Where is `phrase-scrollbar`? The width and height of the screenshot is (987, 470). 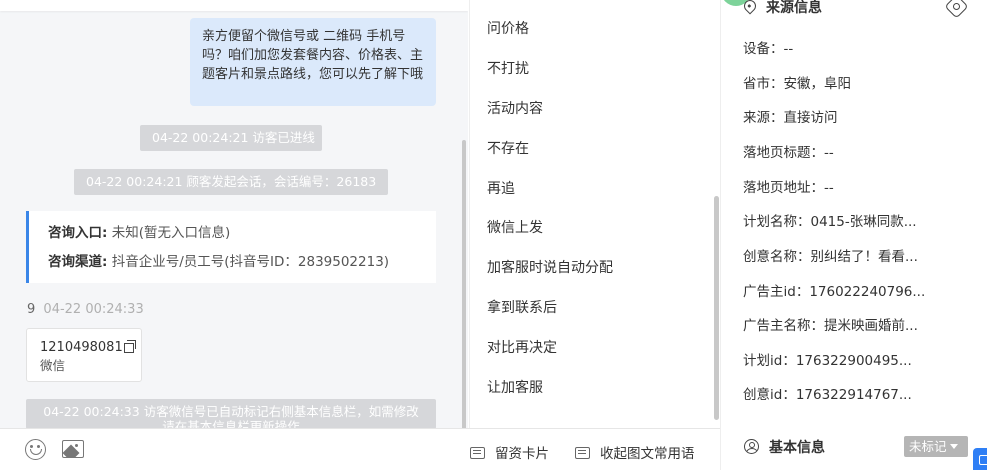 phrase-scrollbar is located at coordinates (716, 308).